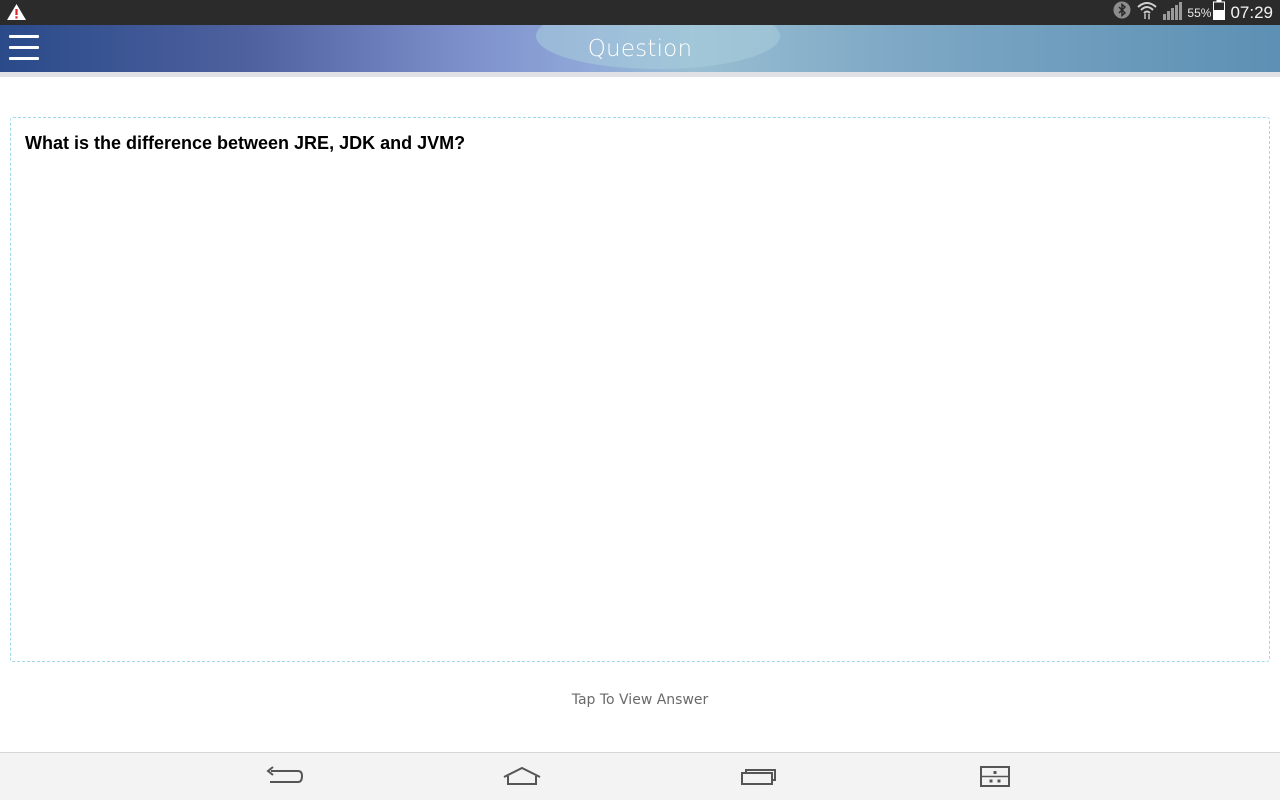  I want to click on status-bar: 55% 07:29, so click(640, 12).